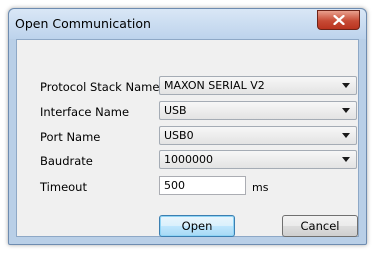 This screenshot has height=255, width=379. What do you see at coordinates (179, 135) in the screenshot?
I see `port-name-value: USB0` at bounding box center [179, 135].